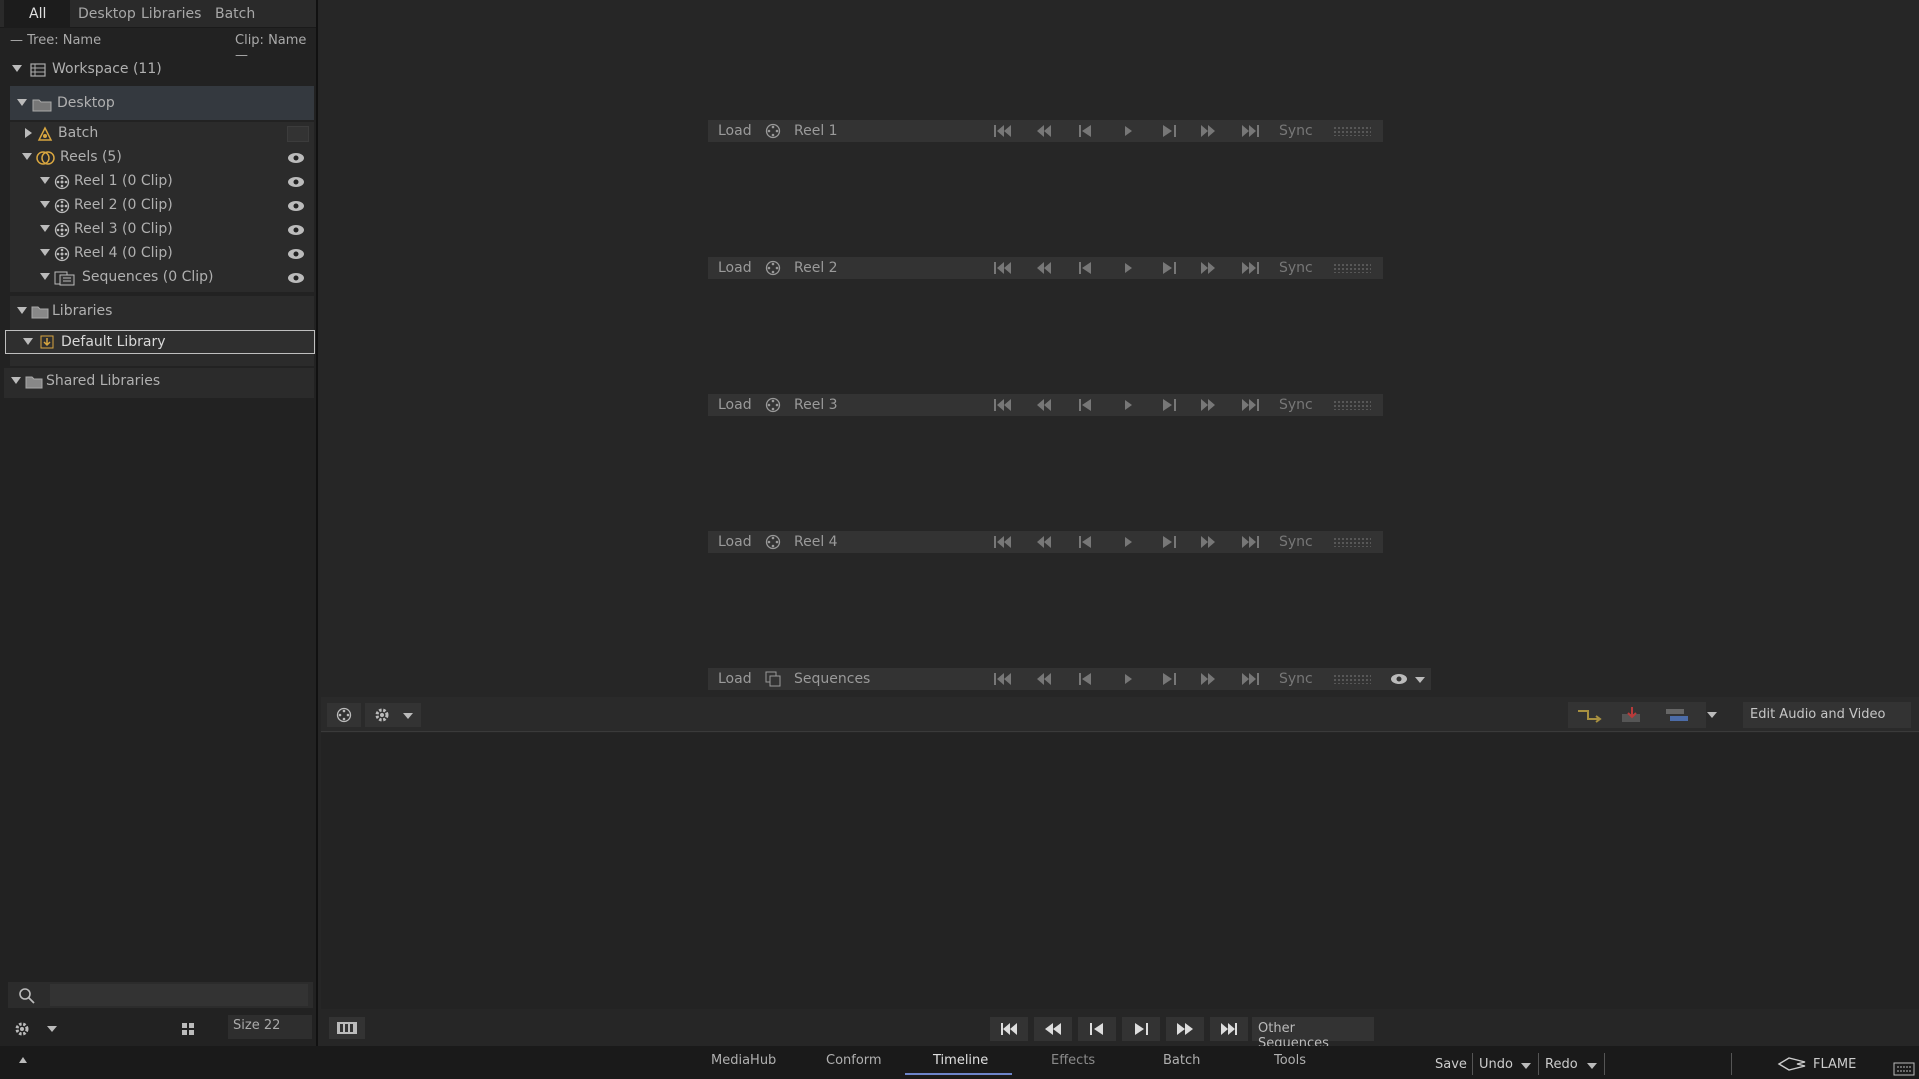  Describe the element at coordinates (1589, 715) in the screenshot. I see `overwrite-edit-icon` at that location.